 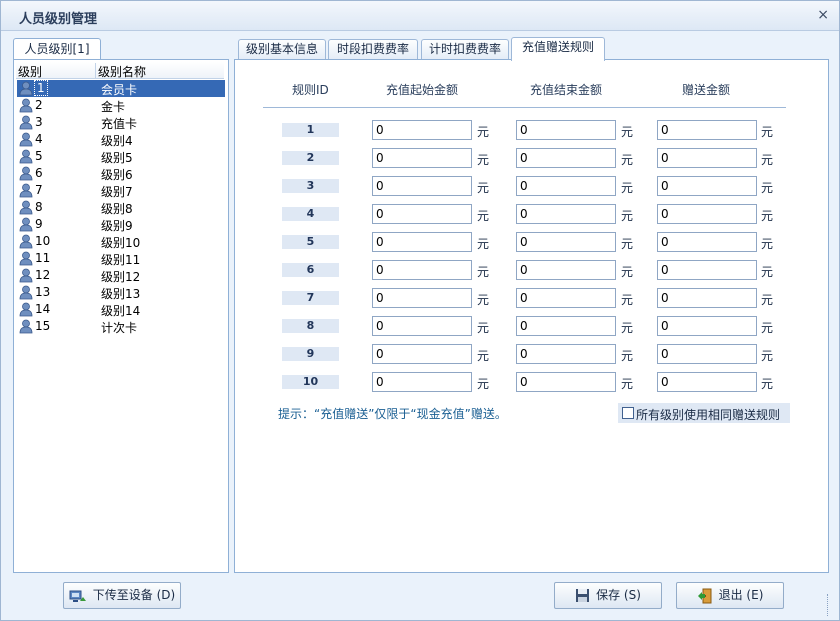 What do you see at coordinates (121, 156) in the screenshot?
I see `level-list-item: 5 级别5` at bounding box center [121, 156].